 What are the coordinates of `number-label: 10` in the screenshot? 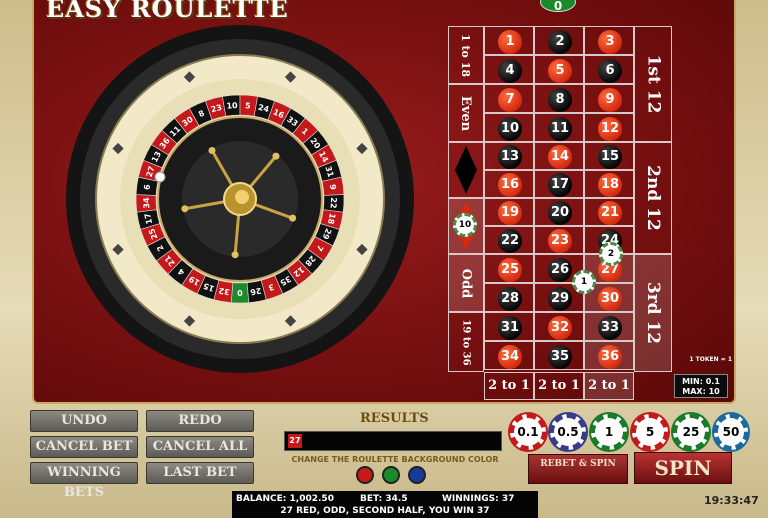 It's located at (510, 128).